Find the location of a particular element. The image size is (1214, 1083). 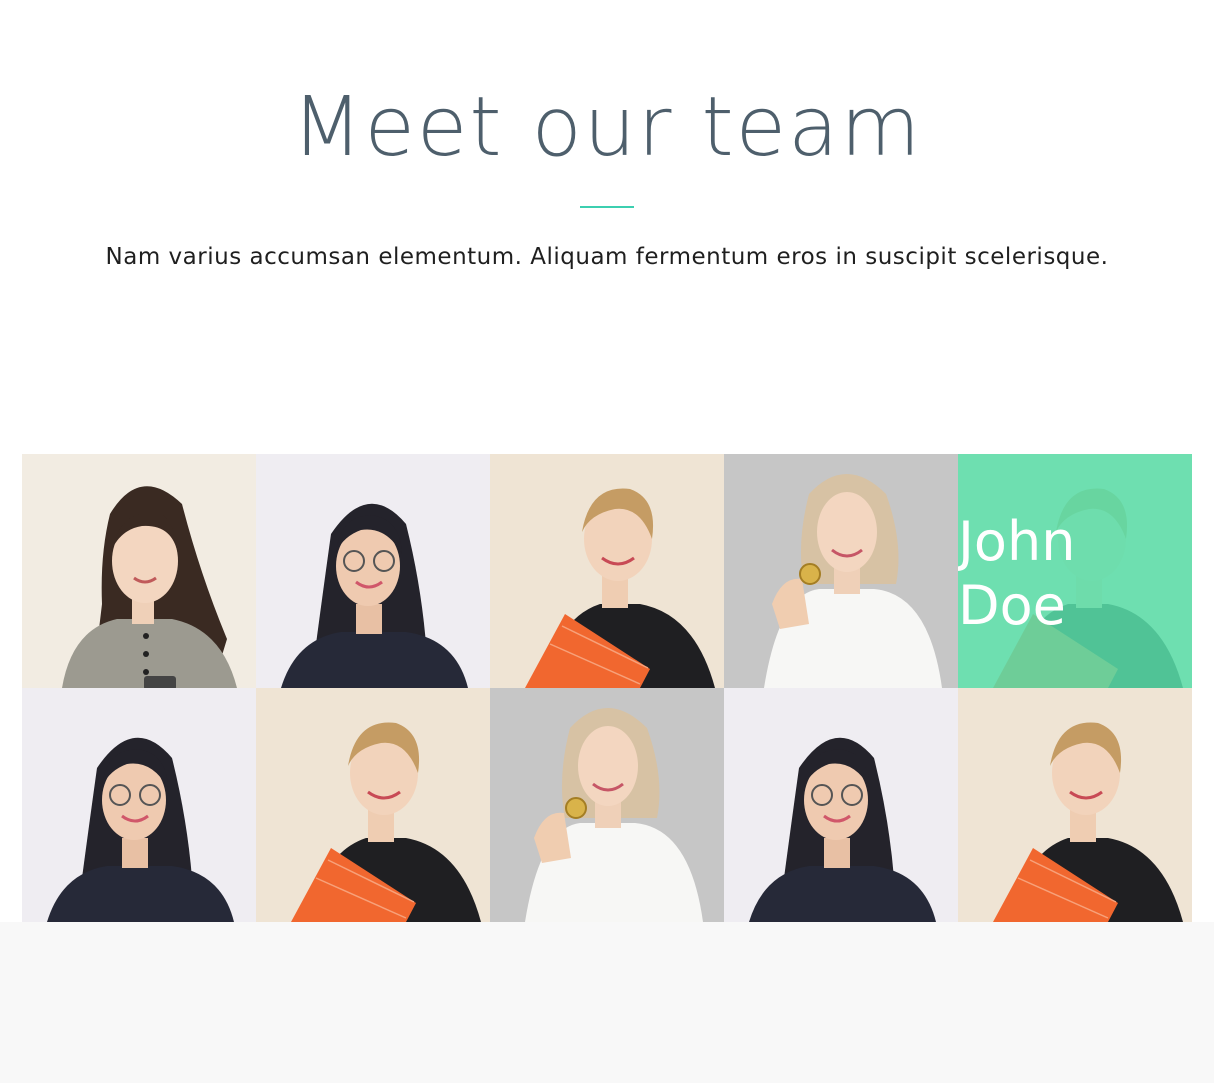

footer-area is located at coordinates (607, 1002).